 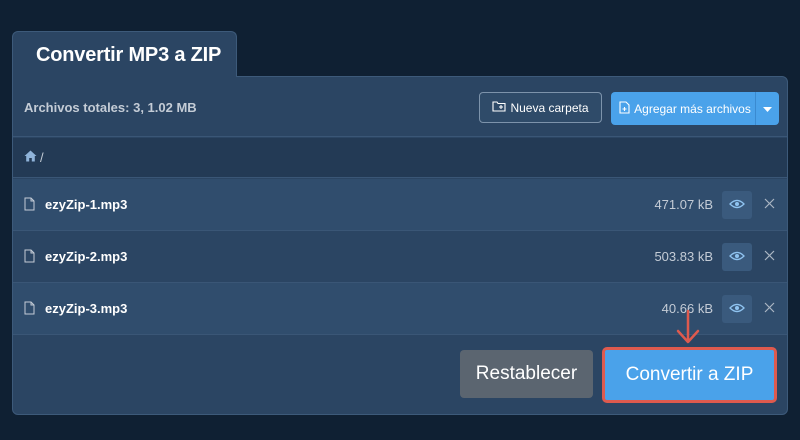 What do you see at coordinates (129, 55) in the screenshot?
I see `tab-title: Convertir MP3 a ZIP` at bounding box center [129, 55].